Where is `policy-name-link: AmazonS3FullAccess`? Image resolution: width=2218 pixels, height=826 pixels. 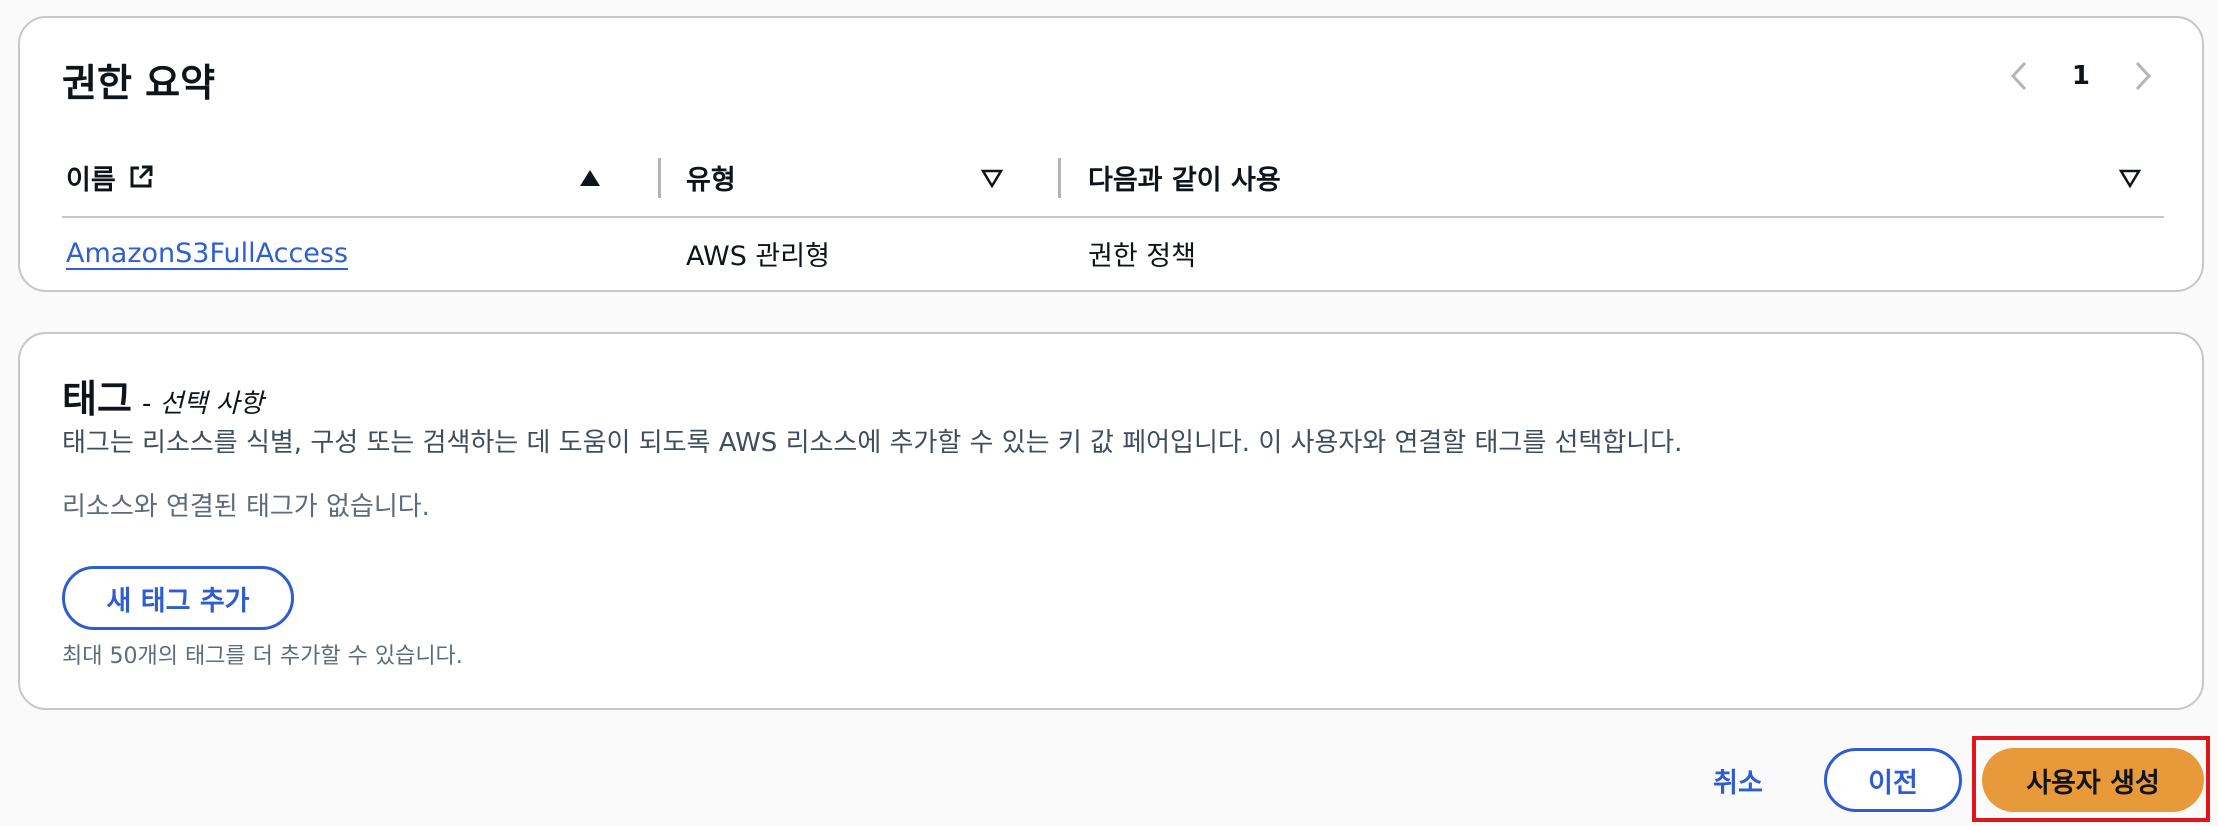 policy-name-link: AmazonS3FullAccess is located at coordinates (207, 253).